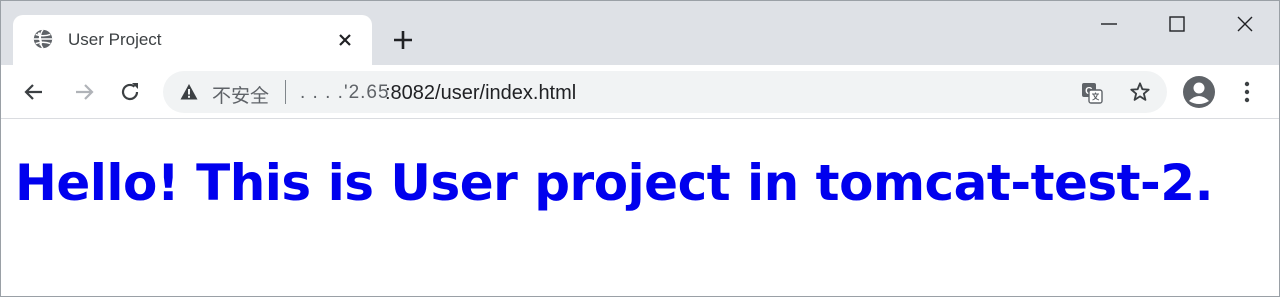  I want to click on close-window-icon, so click(1245, 24).